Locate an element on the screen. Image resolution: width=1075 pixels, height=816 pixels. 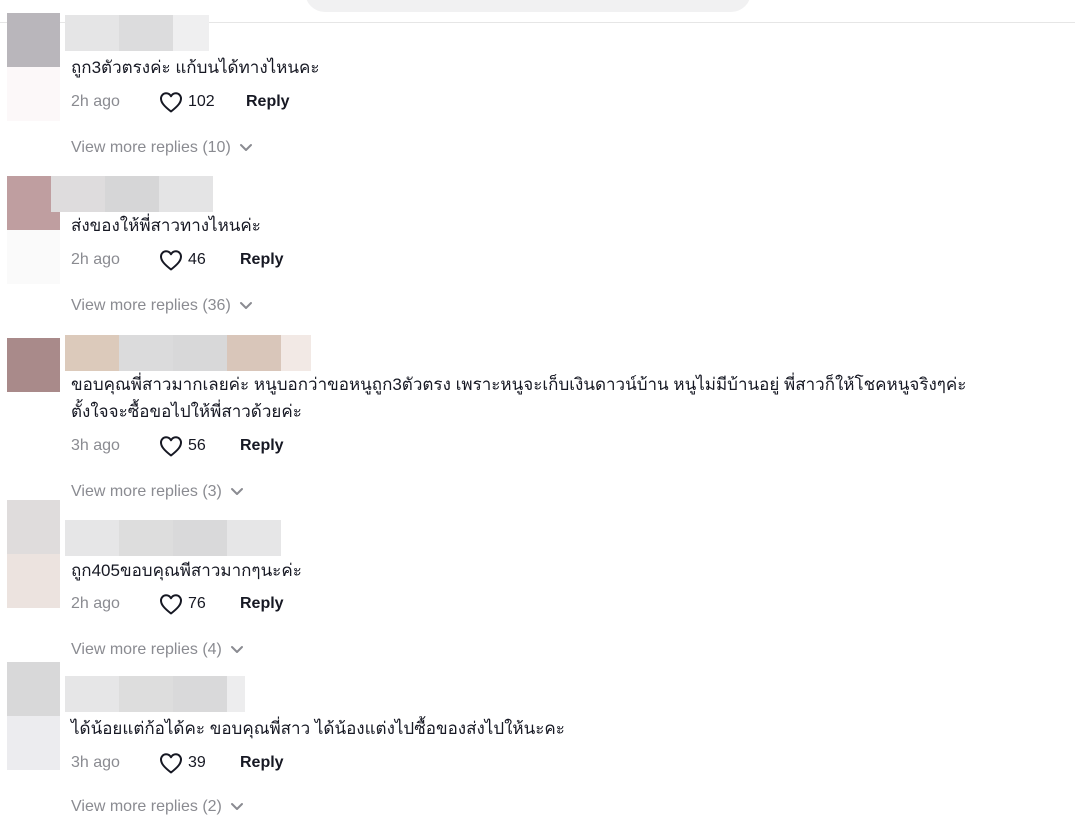
comment-text-line: ถูก405ขอบคุณพีสาวมากๆนะค่ะ is located at coordinates (186, 570).